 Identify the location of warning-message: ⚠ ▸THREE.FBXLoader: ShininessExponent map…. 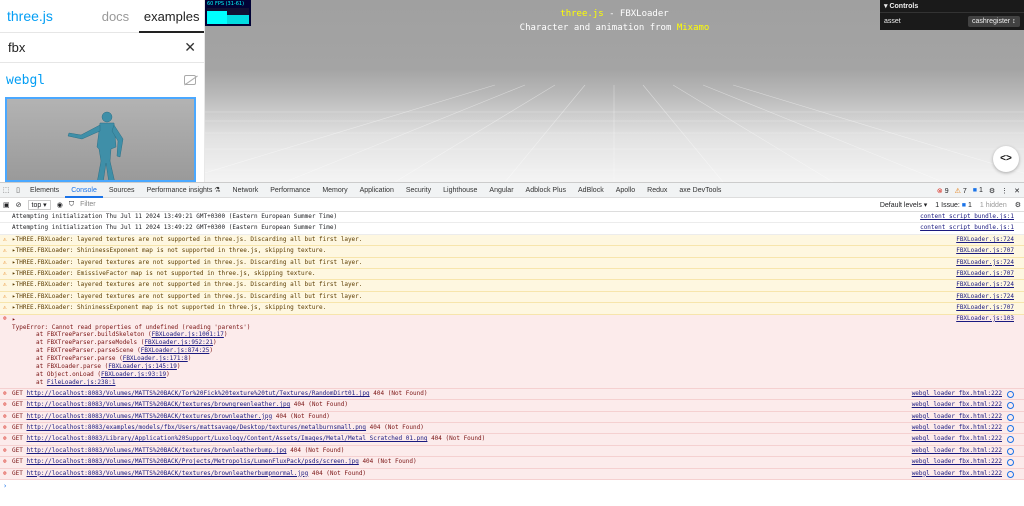
(512, 309).